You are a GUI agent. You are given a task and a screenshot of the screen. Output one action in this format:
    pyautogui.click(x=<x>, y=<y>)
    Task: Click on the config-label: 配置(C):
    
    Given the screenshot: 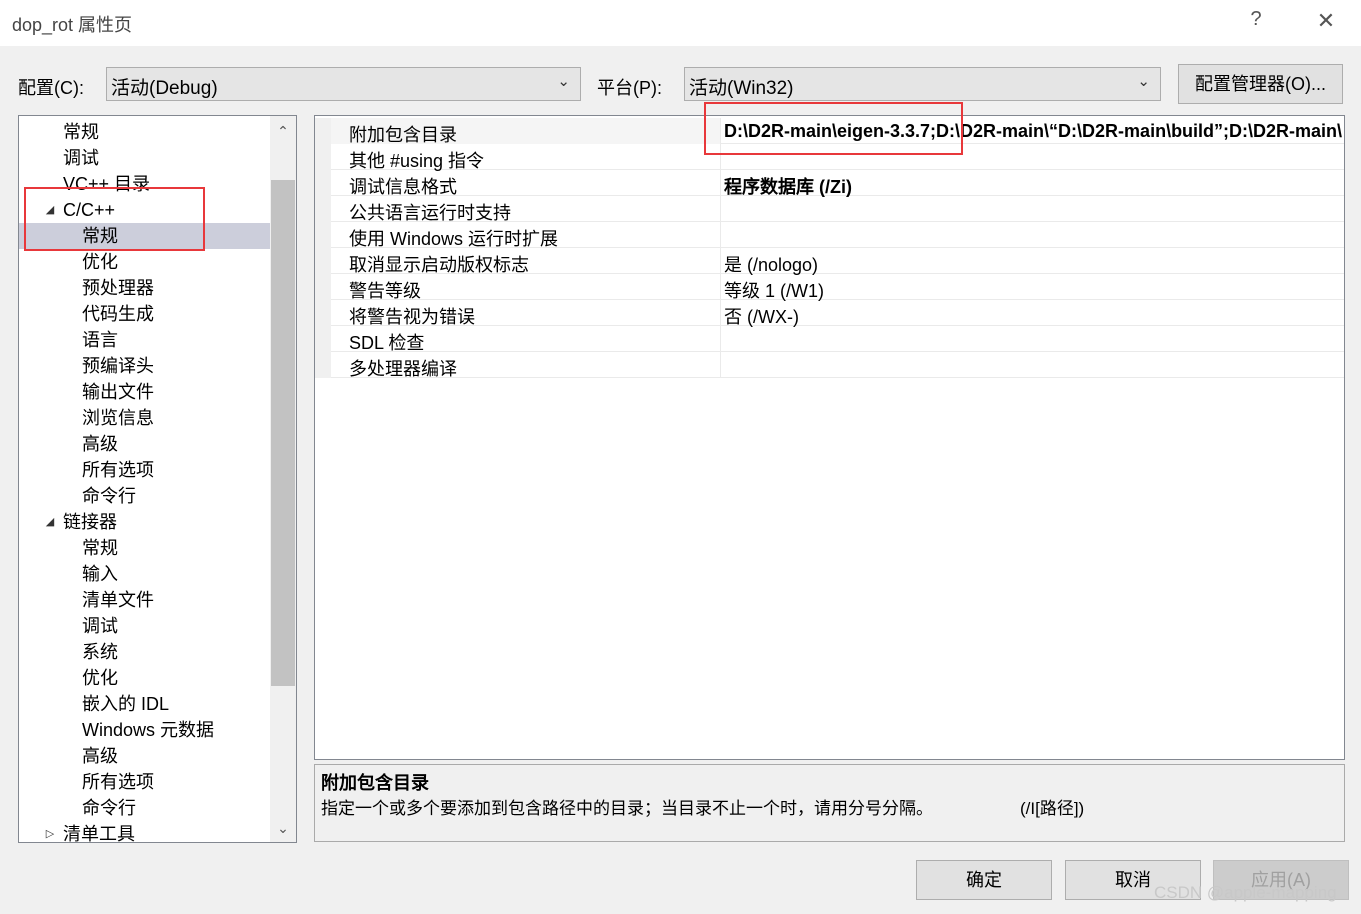 What is the action you would take?
    pyautogui.click(x=51, y=88)
    